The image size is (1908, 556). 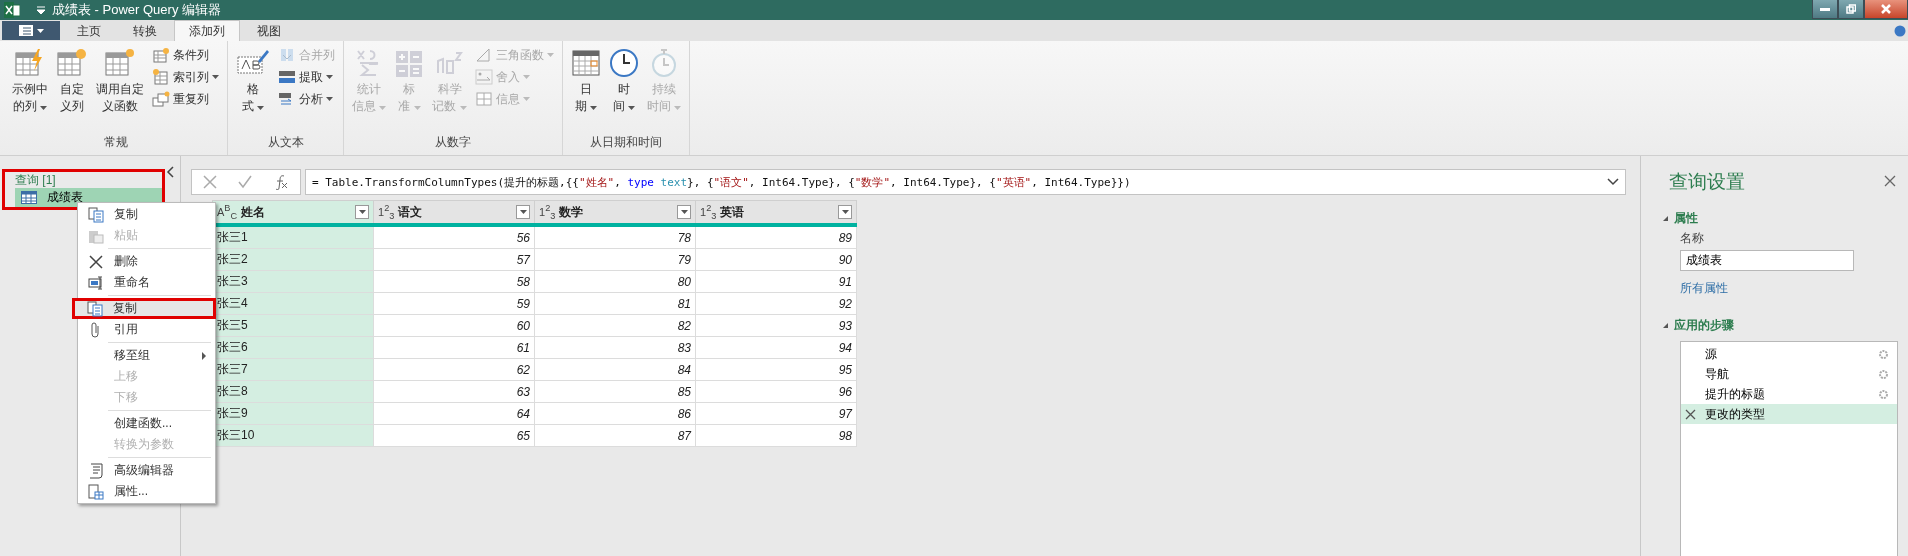 I want to click on table-cell: 63, so click(x=454, y=391).